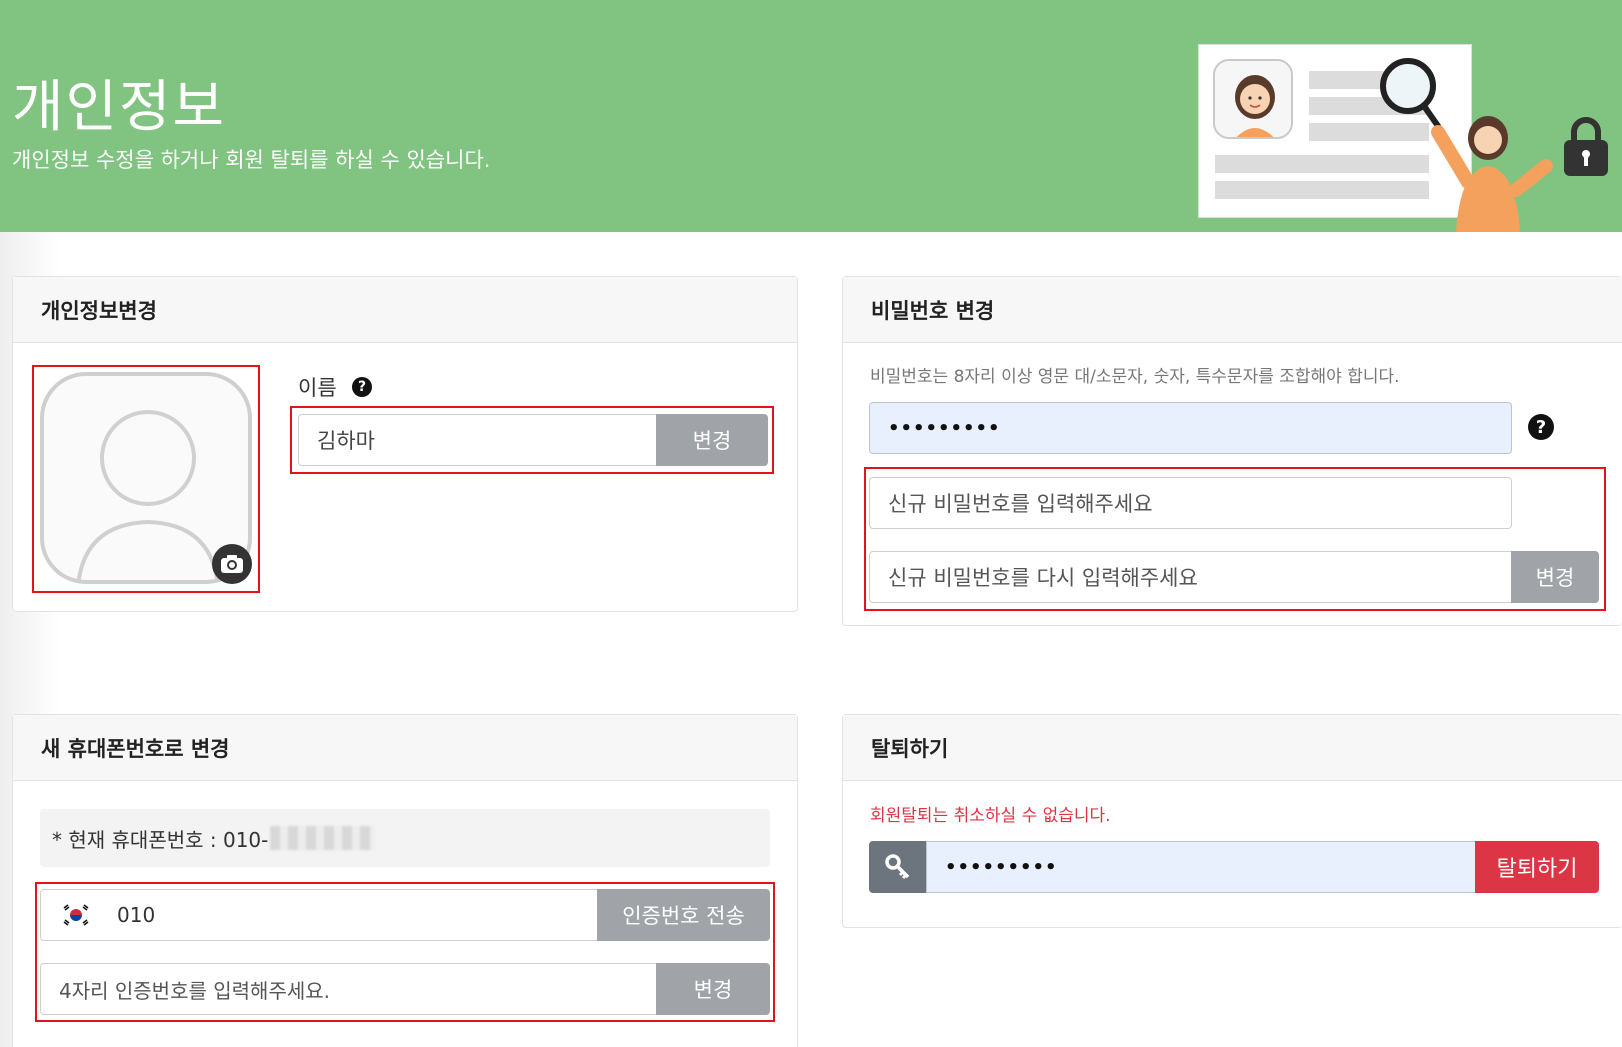 The width and height of the screenshot is (1622, 1047). I want to click on page-title: 개인정보, so click(119, 107).